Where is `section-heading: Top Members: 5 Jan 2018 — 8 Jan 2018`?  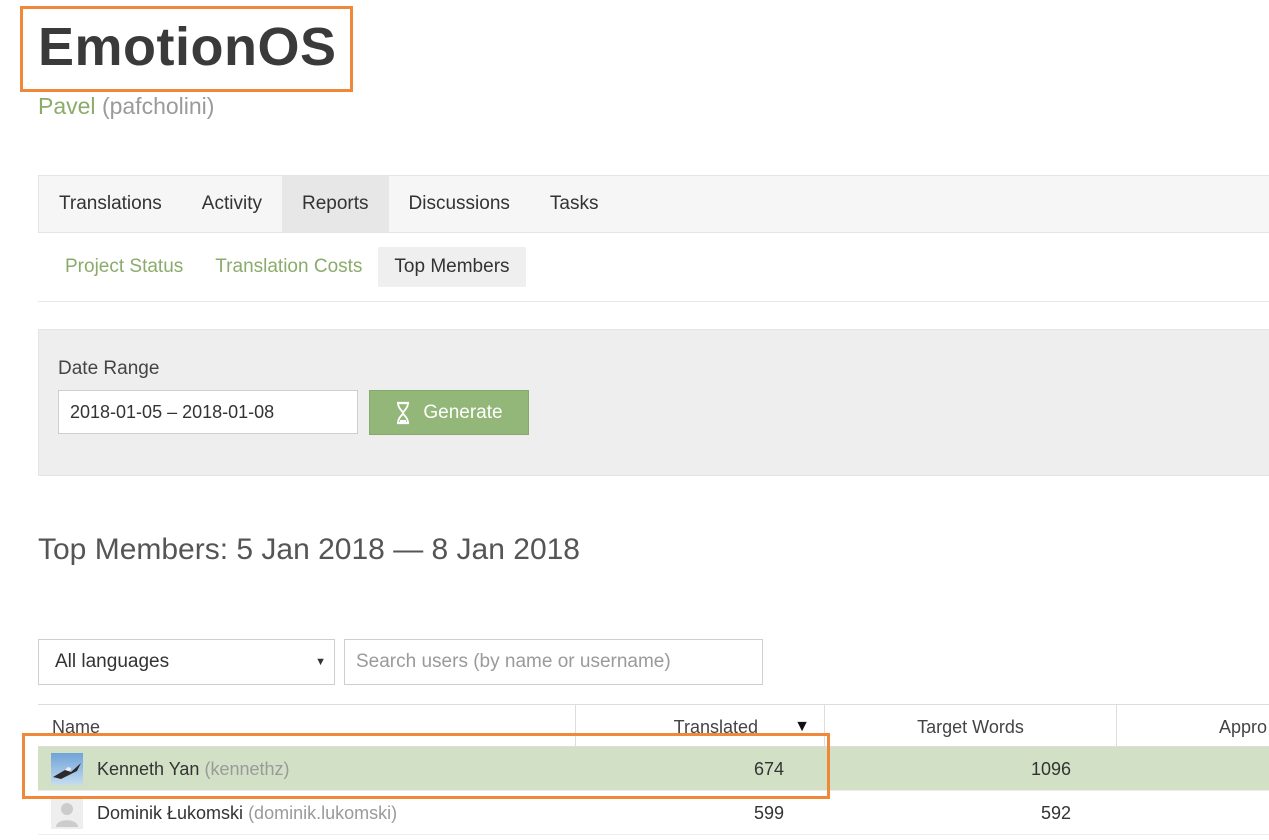 section-heading: Top Members: 5 Jan 2018 — 8 Jan 2018 is located at coordinates (309, 549).